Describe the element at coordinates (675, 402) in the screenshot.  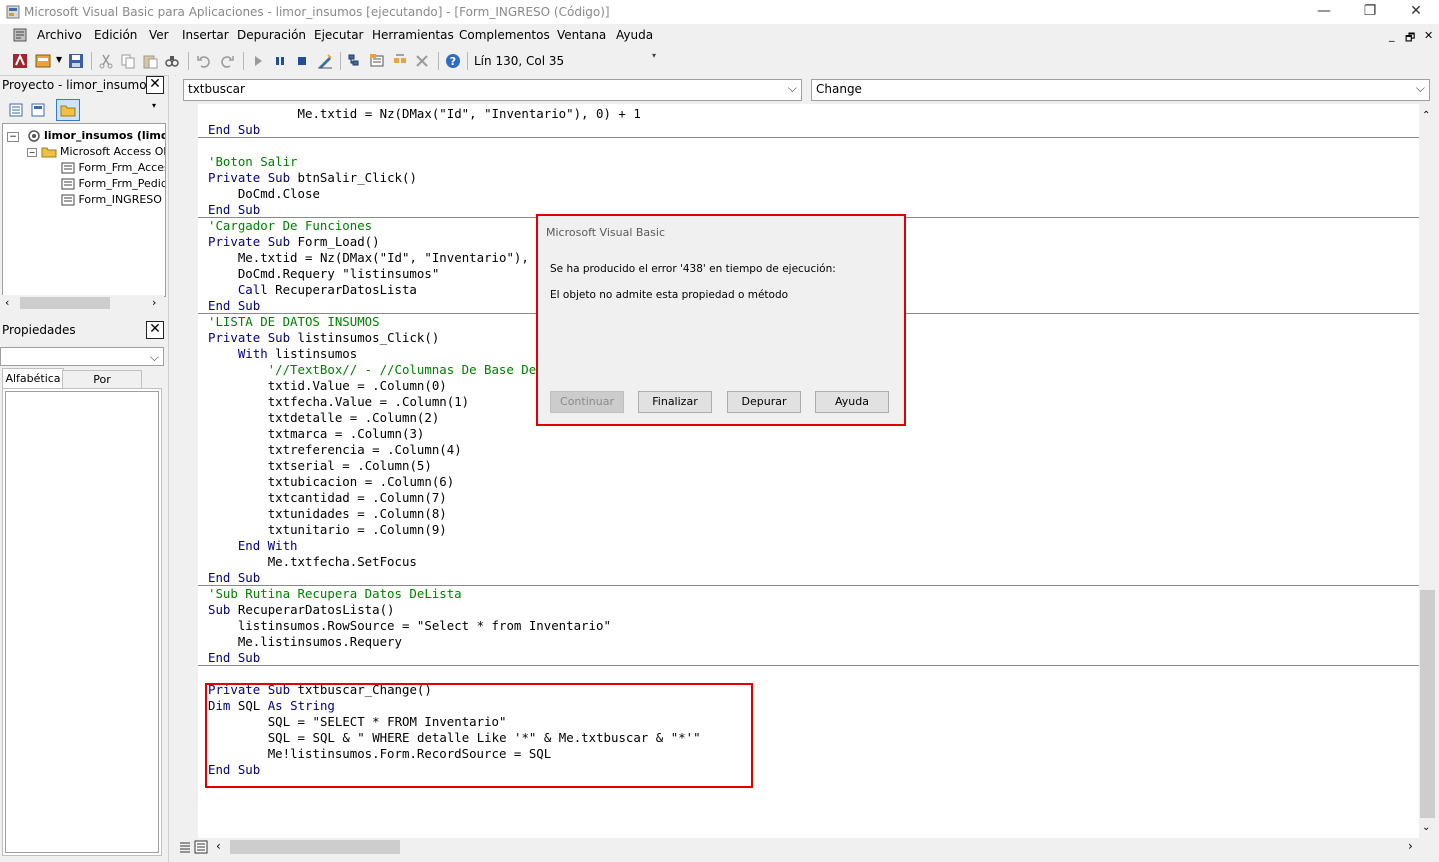
I see `end-button: Finalizar` at that location.